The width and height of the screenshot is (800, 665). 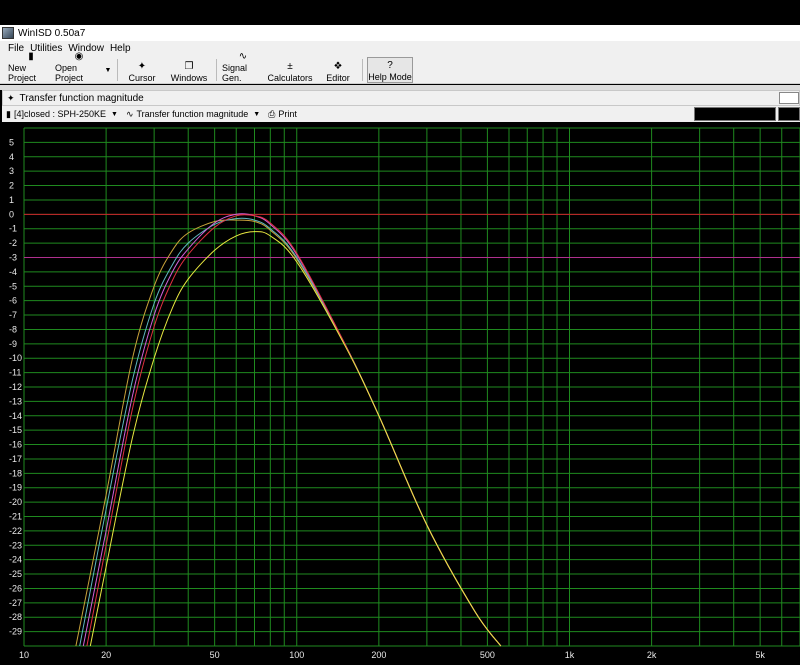 I want to click on open-project-button: ◉ Open Project, so click(x=79, y=67).